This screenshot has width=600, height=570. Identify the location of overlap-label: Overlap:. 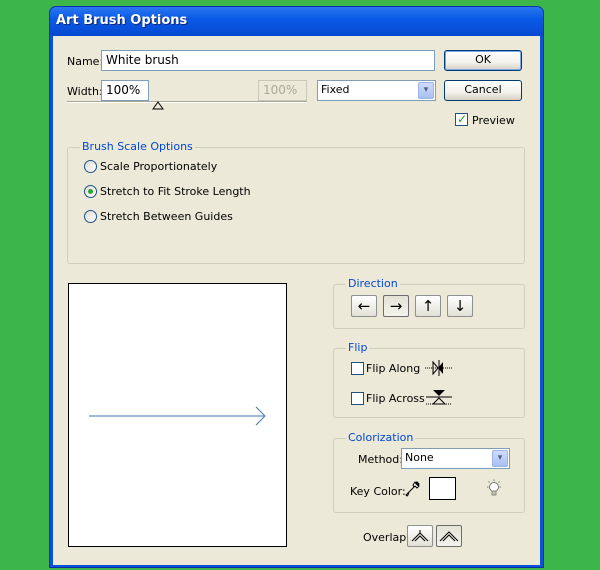
(386, 537).